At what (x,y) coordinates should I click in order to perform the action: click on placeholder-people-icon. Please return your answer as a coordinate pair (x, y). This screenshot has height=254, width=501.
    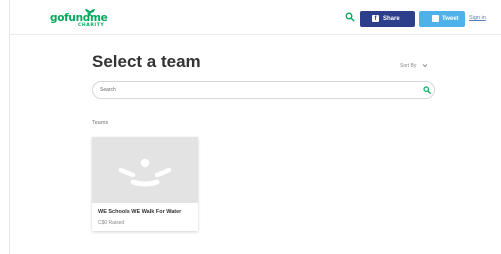
    Looking at the image, I should click on (145, 172).